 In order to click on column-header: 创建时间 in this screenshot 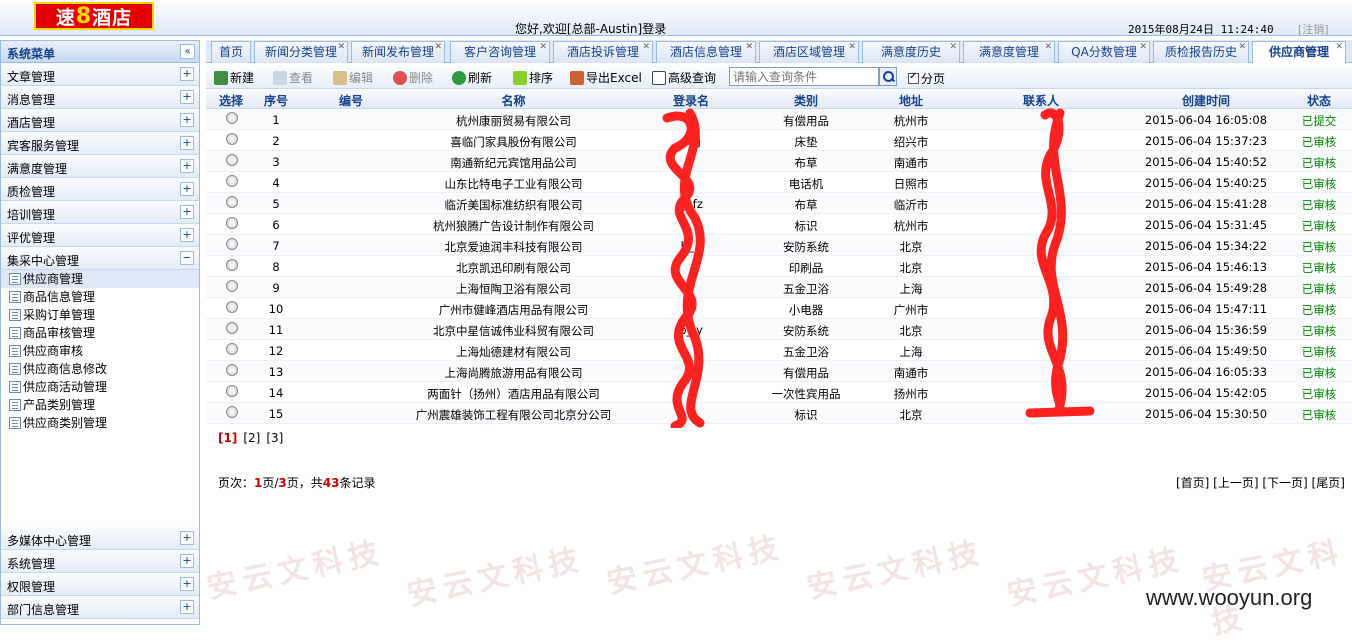, I will do `click(1206, 100)`.